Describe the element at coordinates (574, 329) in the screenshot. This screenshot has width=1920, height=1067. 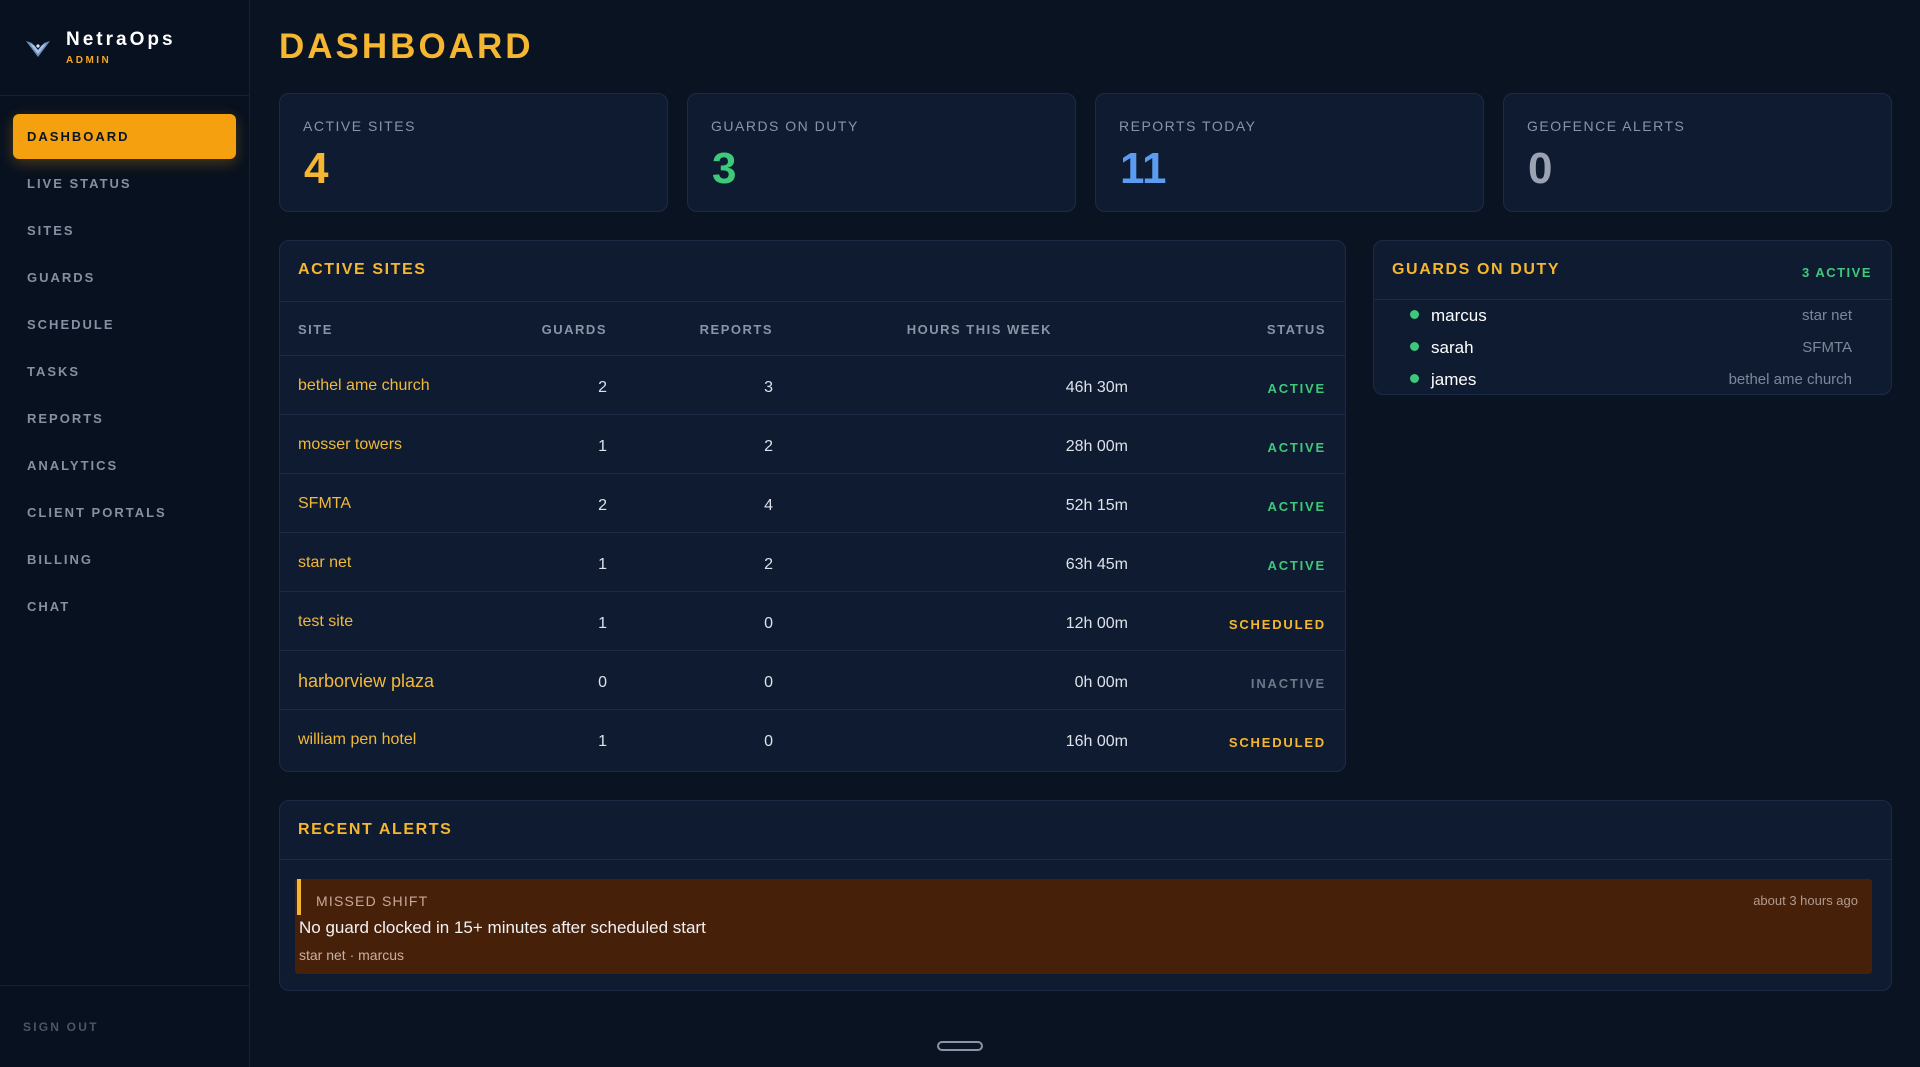
I see `column-guards: GUARDS` at that location.